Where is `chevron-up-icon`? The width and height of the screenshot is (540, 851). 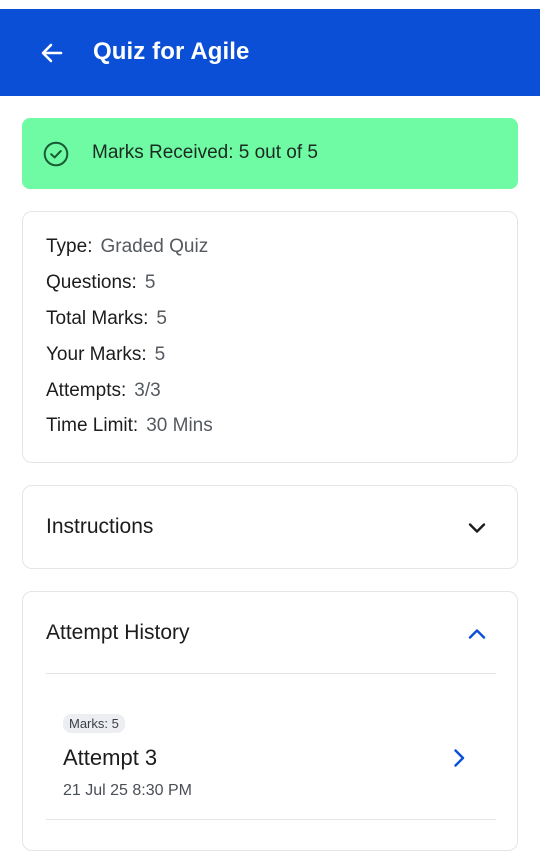
chevron-up-icon is located at coordinates (477, 634).